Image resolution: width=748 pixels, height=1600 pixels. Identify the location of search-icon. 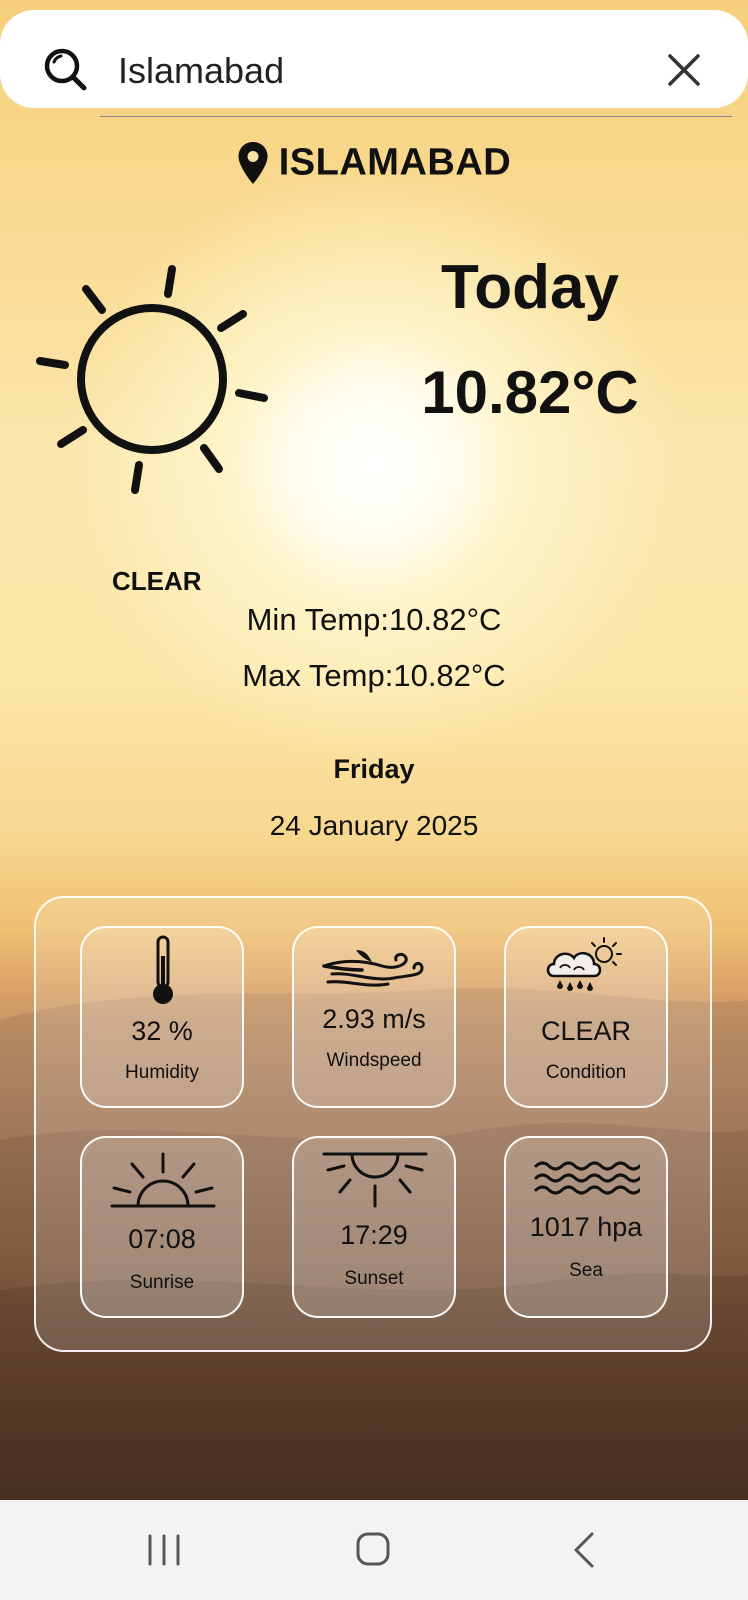
(65, 69).